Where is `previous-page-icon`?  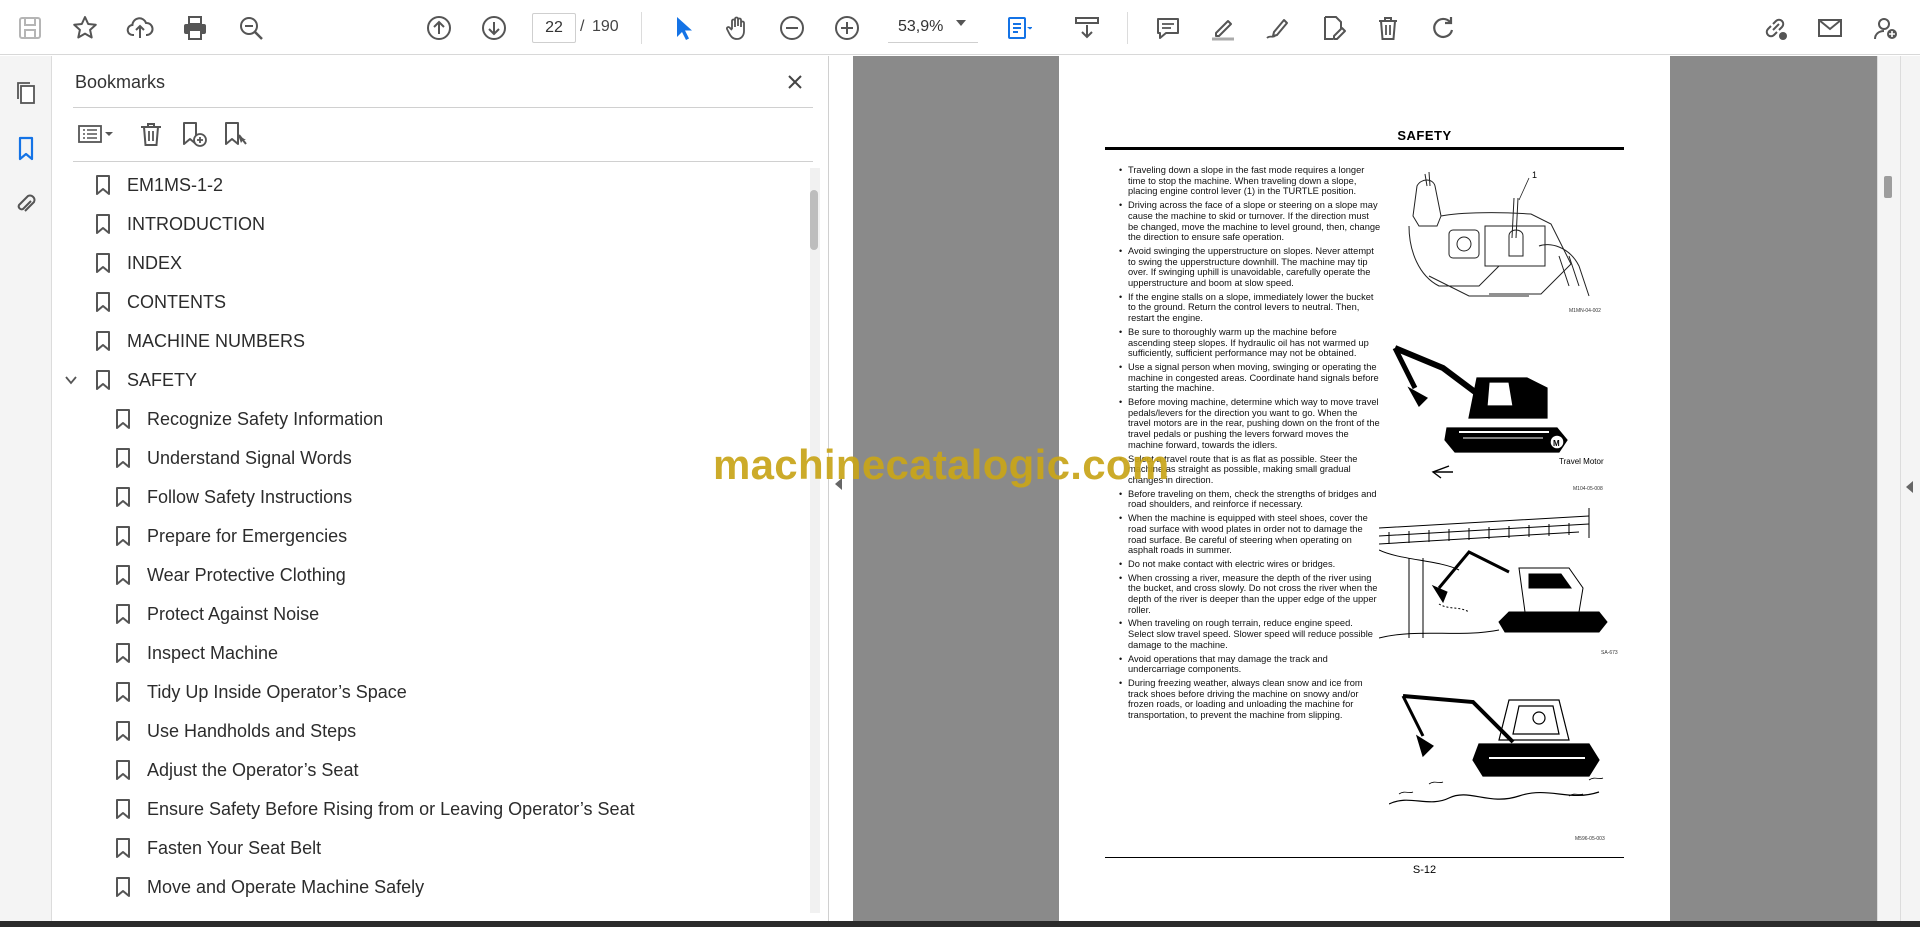 previous-page-icon is located at coordinates (439, 28).